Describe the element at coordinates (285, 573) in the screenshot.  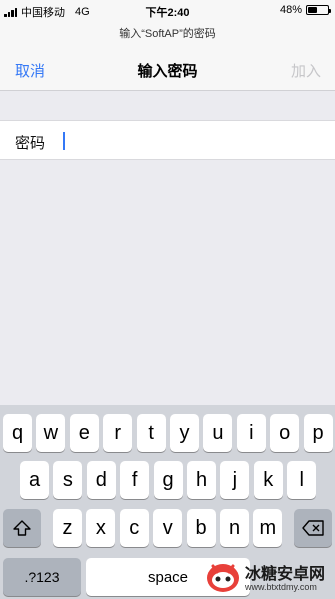
I see `watermark-title: 冰糖安卓网` at that location.